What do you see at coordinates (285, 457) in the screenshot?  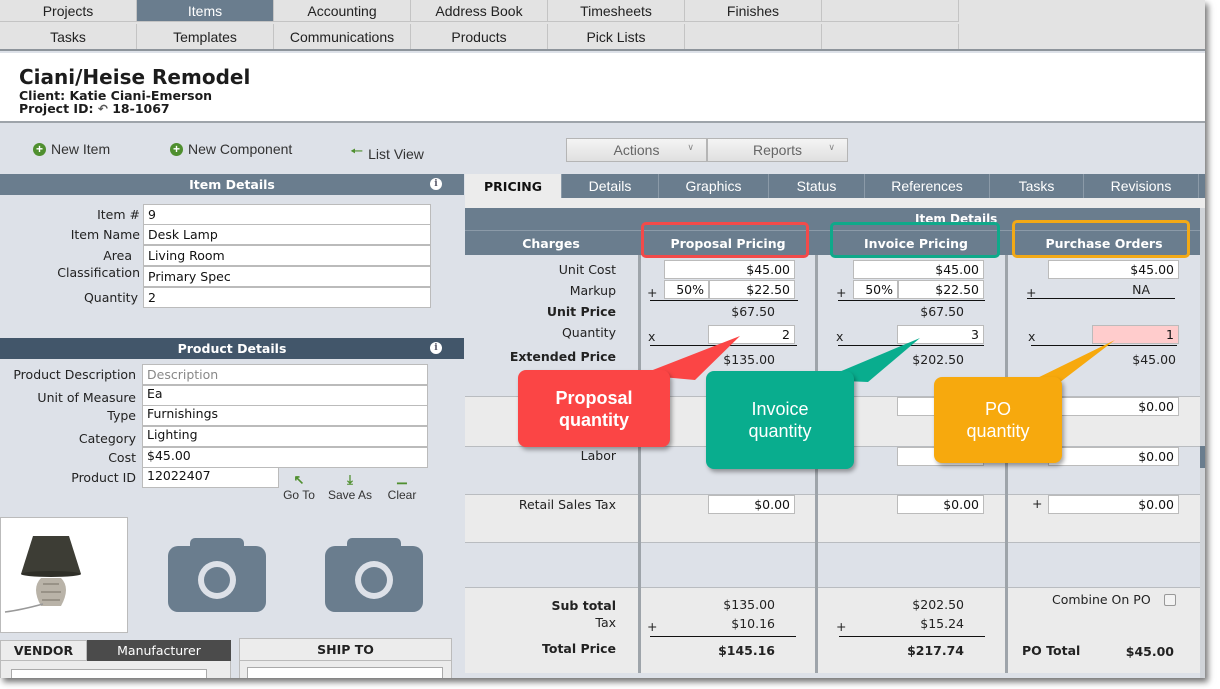 I see `cost-input: $45.00` at bounding box center [285, 457].